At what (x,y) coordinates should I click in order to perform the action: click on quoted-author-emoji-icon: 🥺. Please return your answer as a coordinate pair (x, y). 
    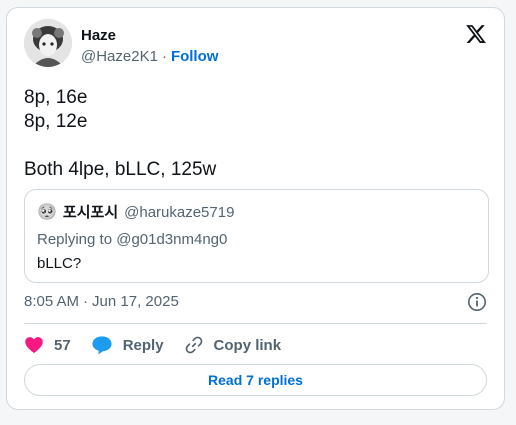
    Looking at the image, I should click on (47, 212).